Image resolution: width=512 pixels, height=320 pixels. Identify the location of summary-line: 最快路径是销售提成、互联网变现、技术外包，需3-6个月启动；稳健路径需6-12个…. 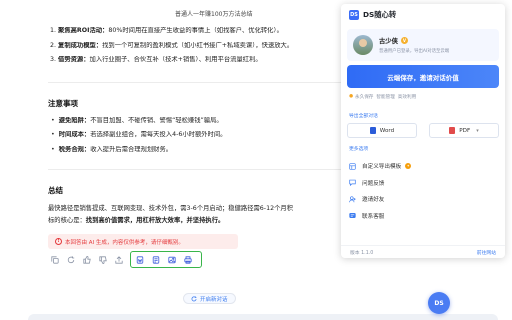
(170, 208).